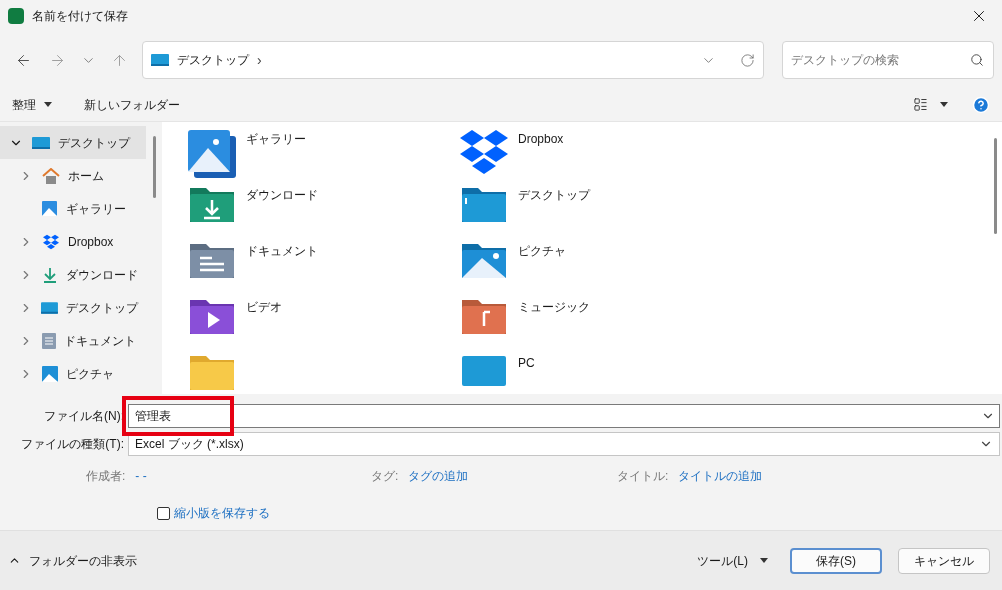  I want to click on folder-label: Dropbox, so click(541, 139).